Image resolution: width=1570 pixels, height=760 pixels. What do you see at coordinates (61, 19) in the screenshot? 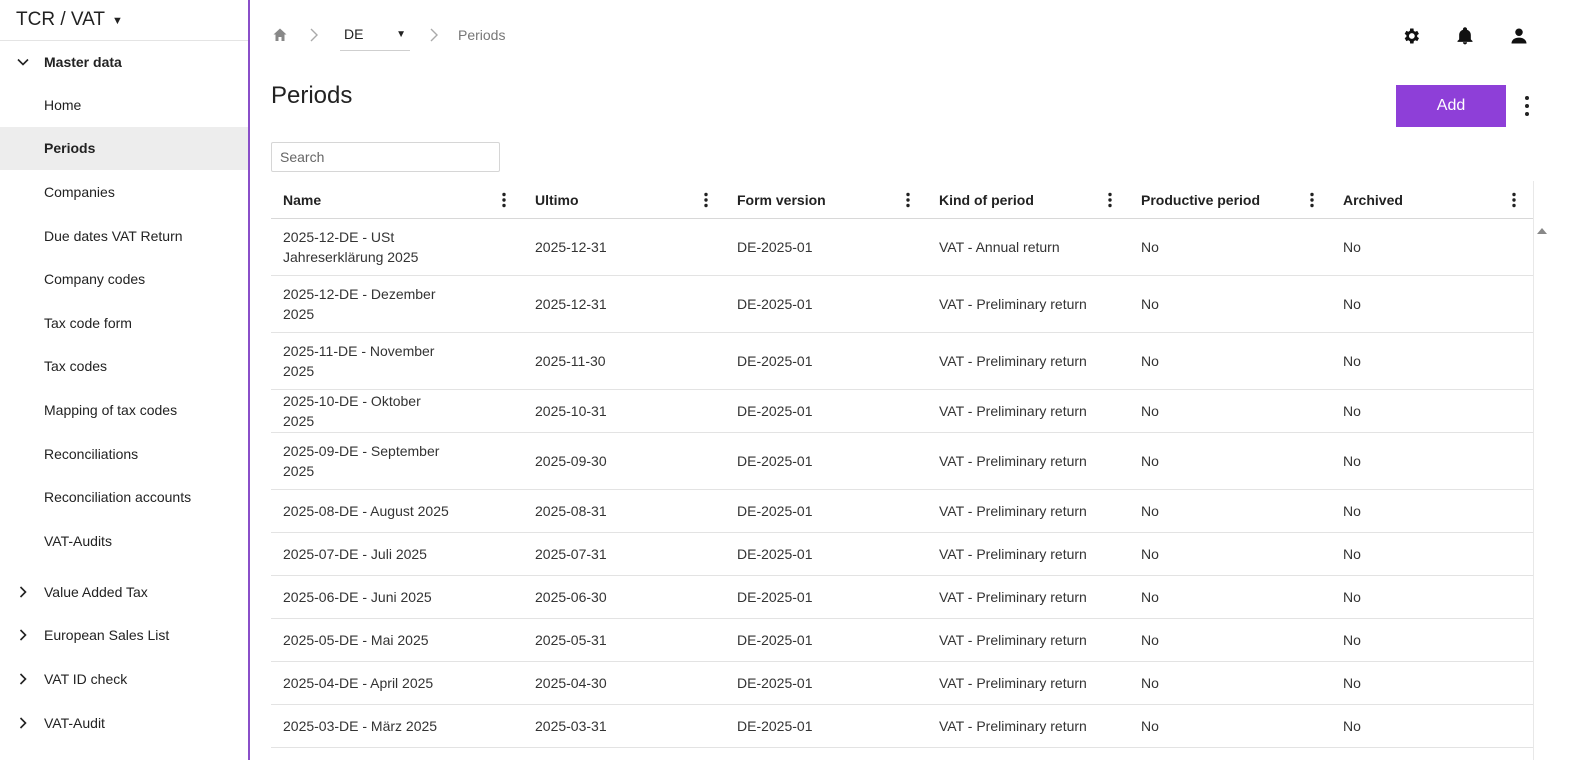
I see `app-title: TCR / VAT` at bounding box center [61, 19].